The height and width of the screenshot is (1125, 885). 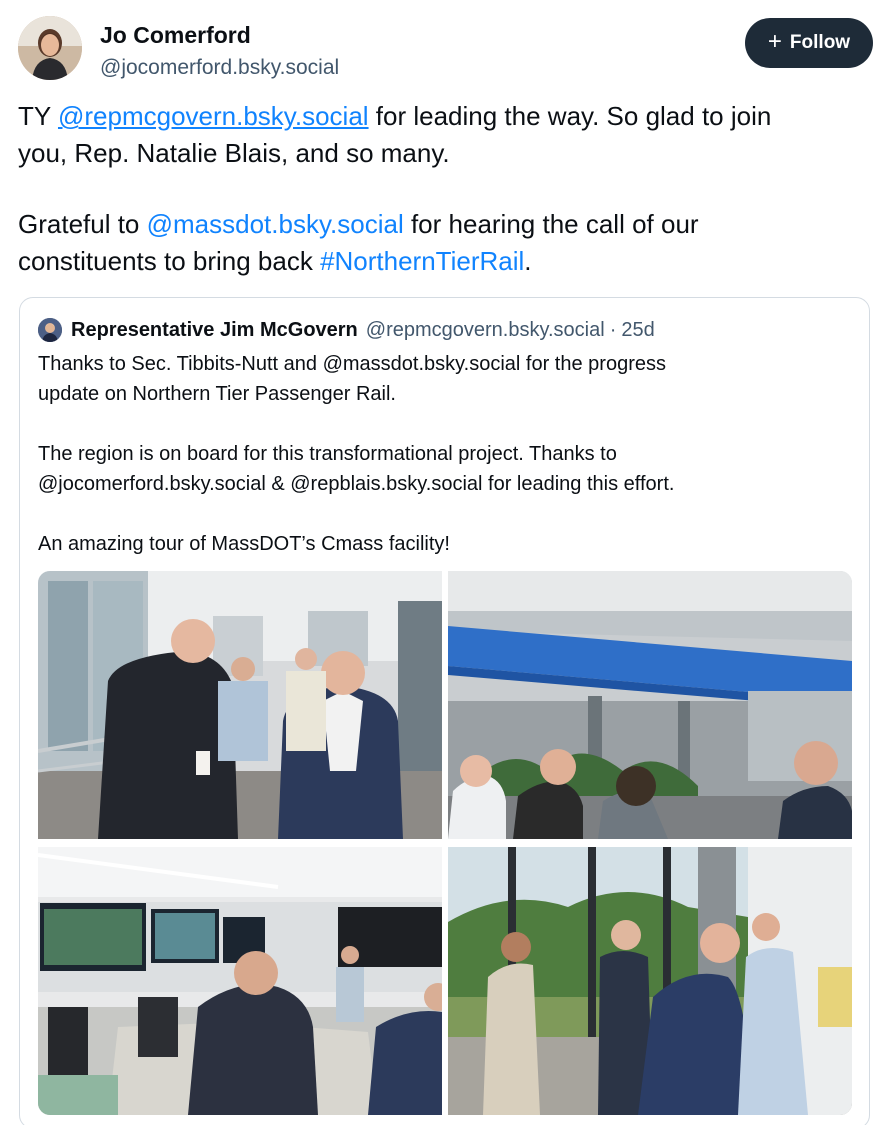 I want to click on control-room-photo, so click(x=240, y=981).